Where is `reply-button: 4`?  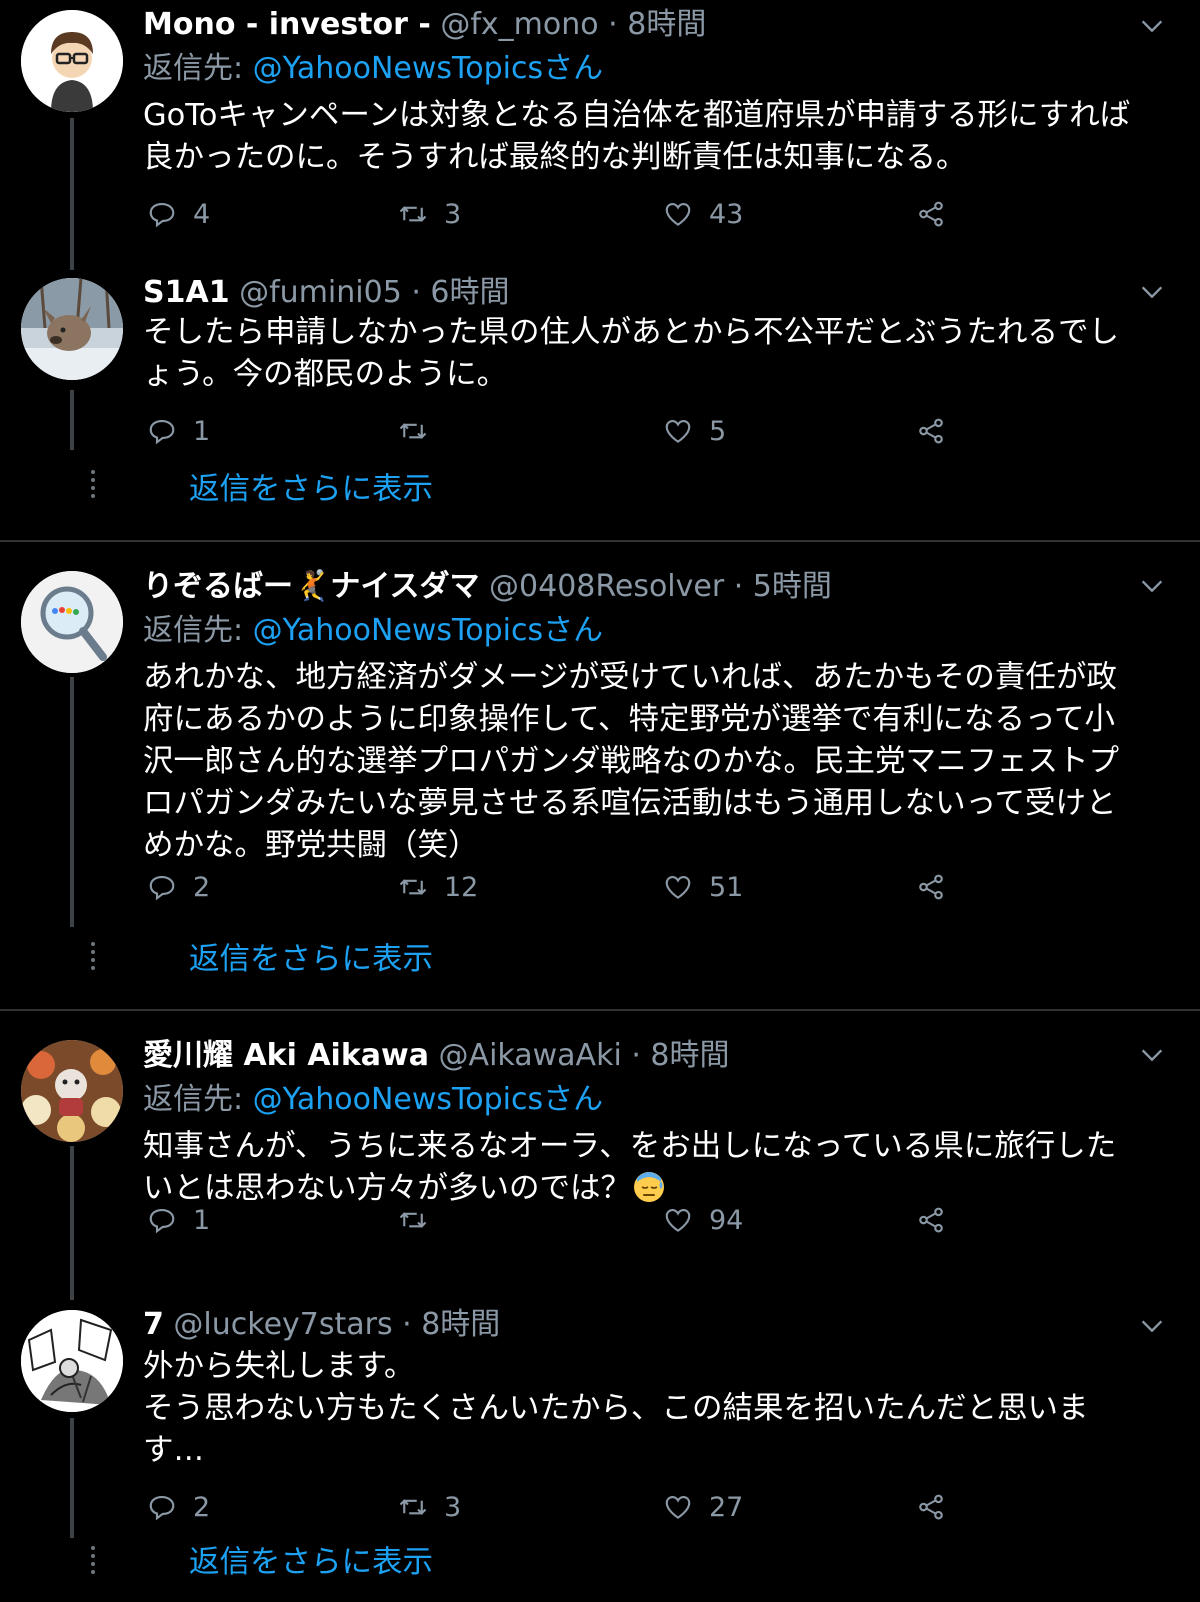
reply-button: 4 is located at coordinates (178, 214).